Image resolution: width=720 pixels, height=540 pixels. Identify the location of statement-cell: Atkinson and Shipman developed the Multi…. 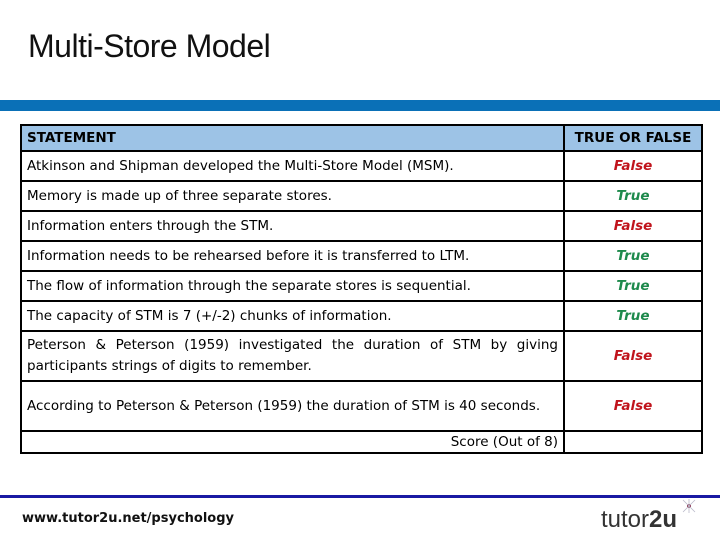
(292, 166).